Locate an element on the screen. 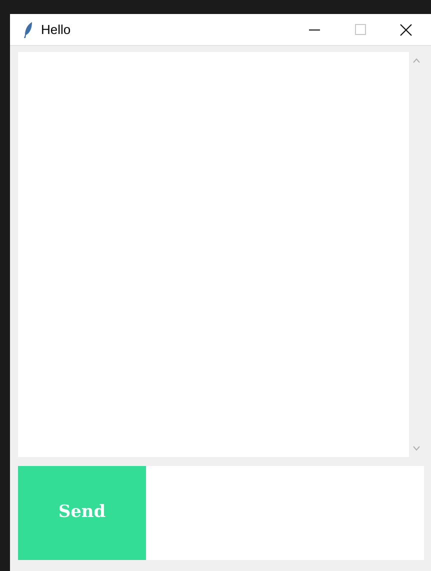 The height and width of the screenshot is (571, 431). message-field is located at coordinates (285, 513).